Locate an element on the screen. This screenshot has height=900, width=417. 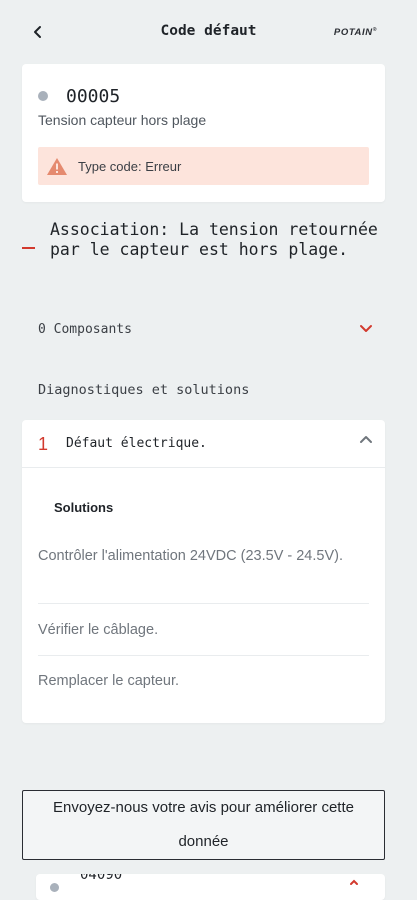
diagnostic-name: Défaut électrique. is located at coordinates (136, 443).